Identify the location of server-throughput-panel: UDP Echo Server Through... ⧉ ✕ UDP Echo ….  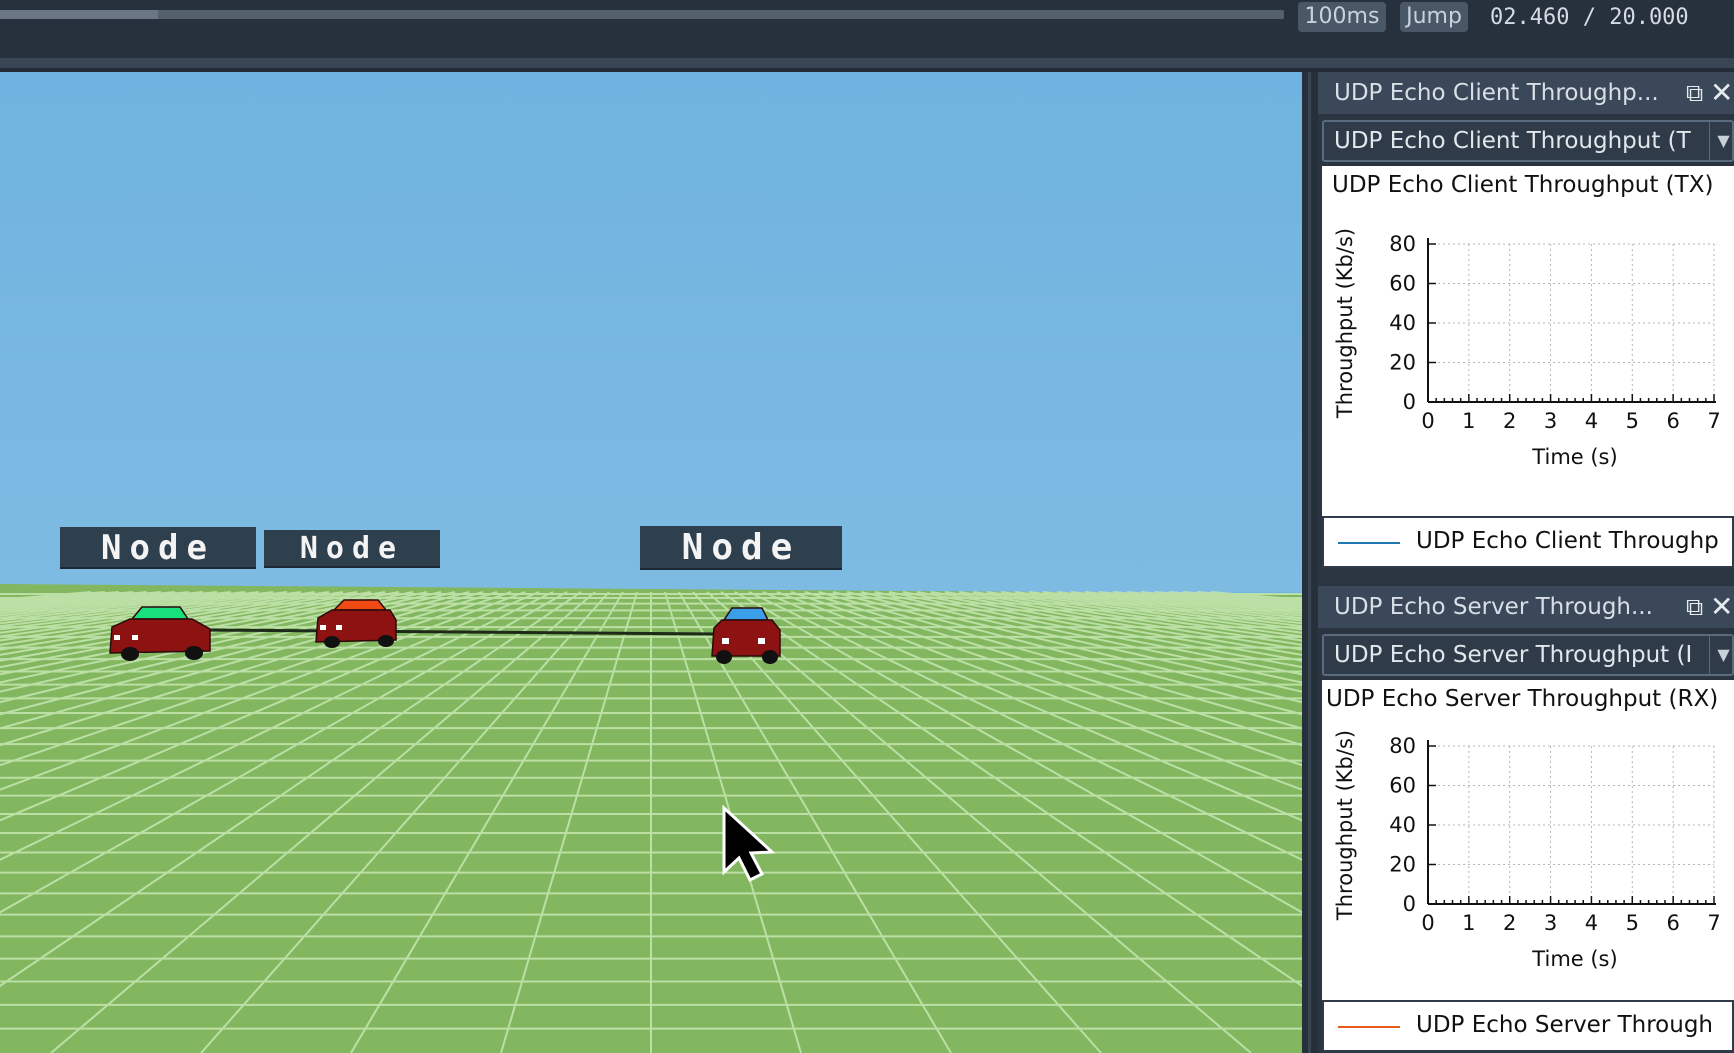
(1526, 819).